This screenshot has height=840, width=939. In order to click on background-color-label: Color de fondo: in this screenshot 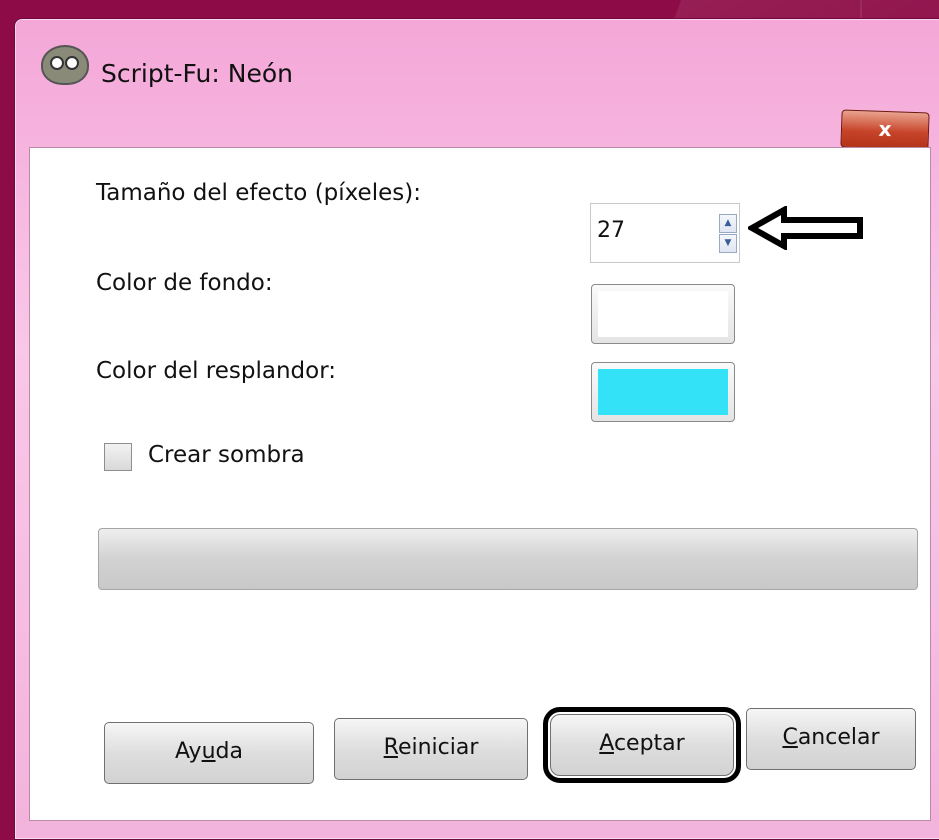, I will do `click(184, 283)`.